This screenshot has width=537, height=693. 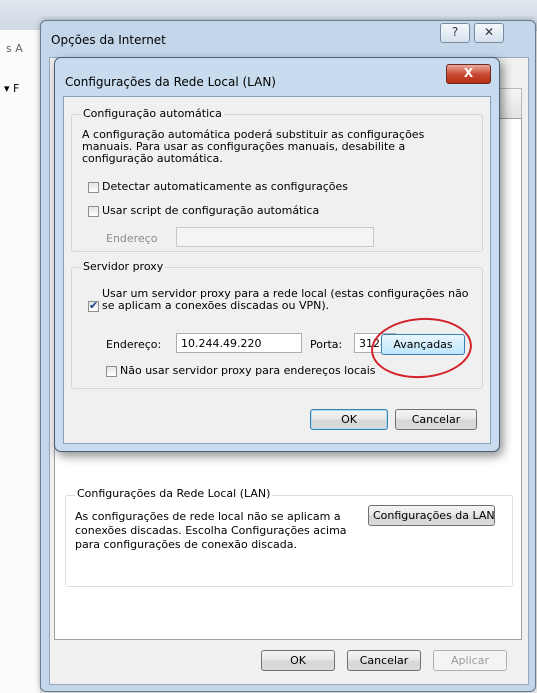 What do you see at coordinates (93, 187) in the screenshot?
I see `detect-automatically-checkbox` at bounding box center [93, 187].